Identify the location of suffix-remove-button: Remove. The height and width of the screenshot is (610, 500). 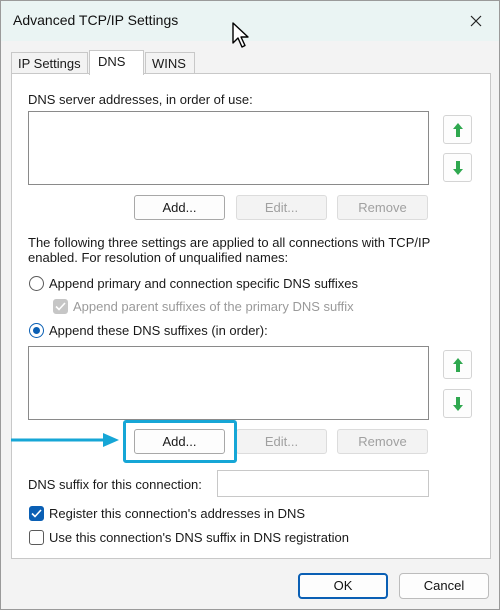
(382, 441).